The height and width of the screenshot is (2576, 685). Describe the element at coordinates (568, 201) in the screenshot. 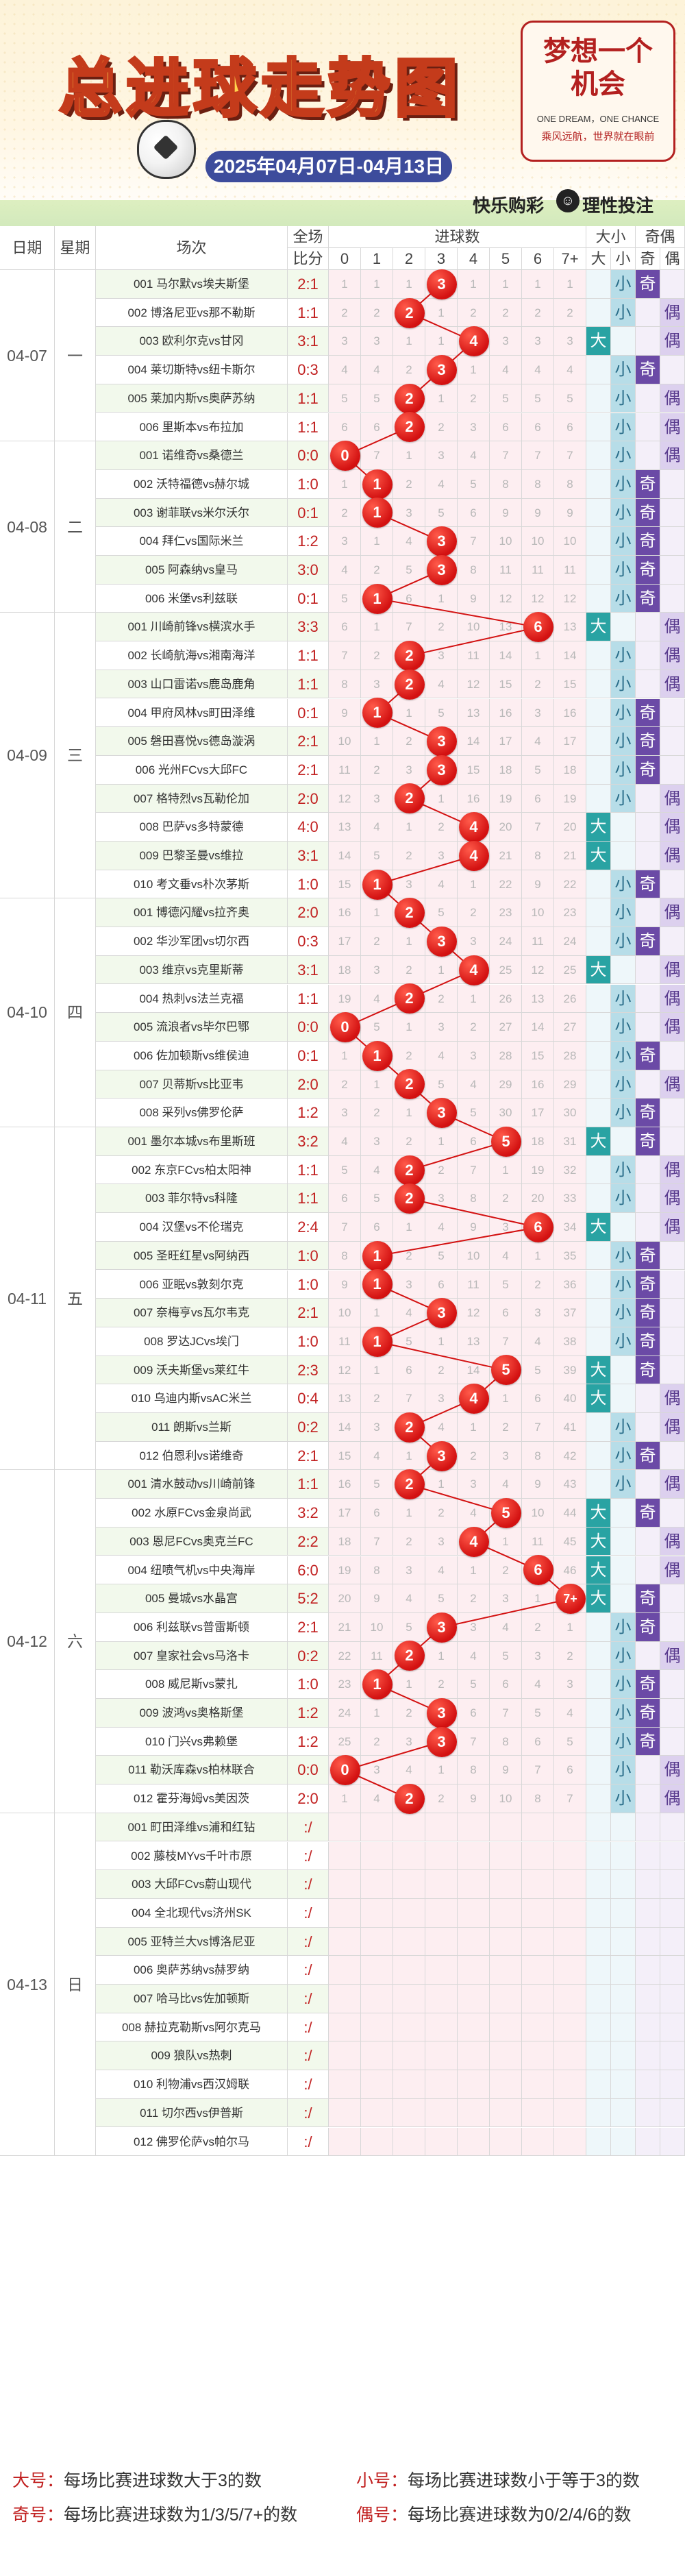

I see `smiley-icon: ☺` at that location.